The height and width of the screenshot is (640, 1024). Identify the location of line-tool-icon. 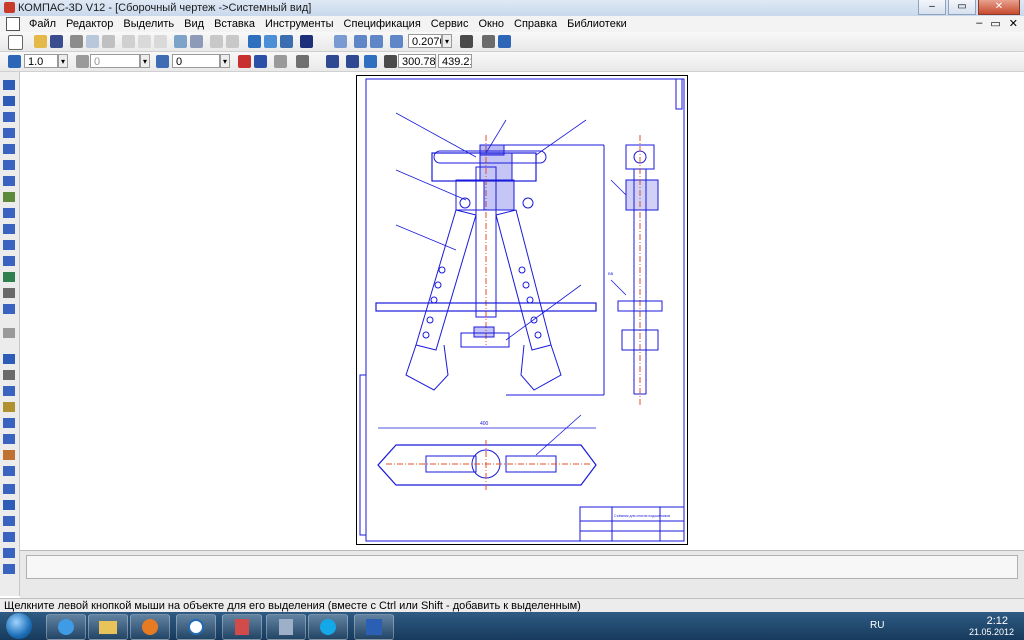
(9, 101).